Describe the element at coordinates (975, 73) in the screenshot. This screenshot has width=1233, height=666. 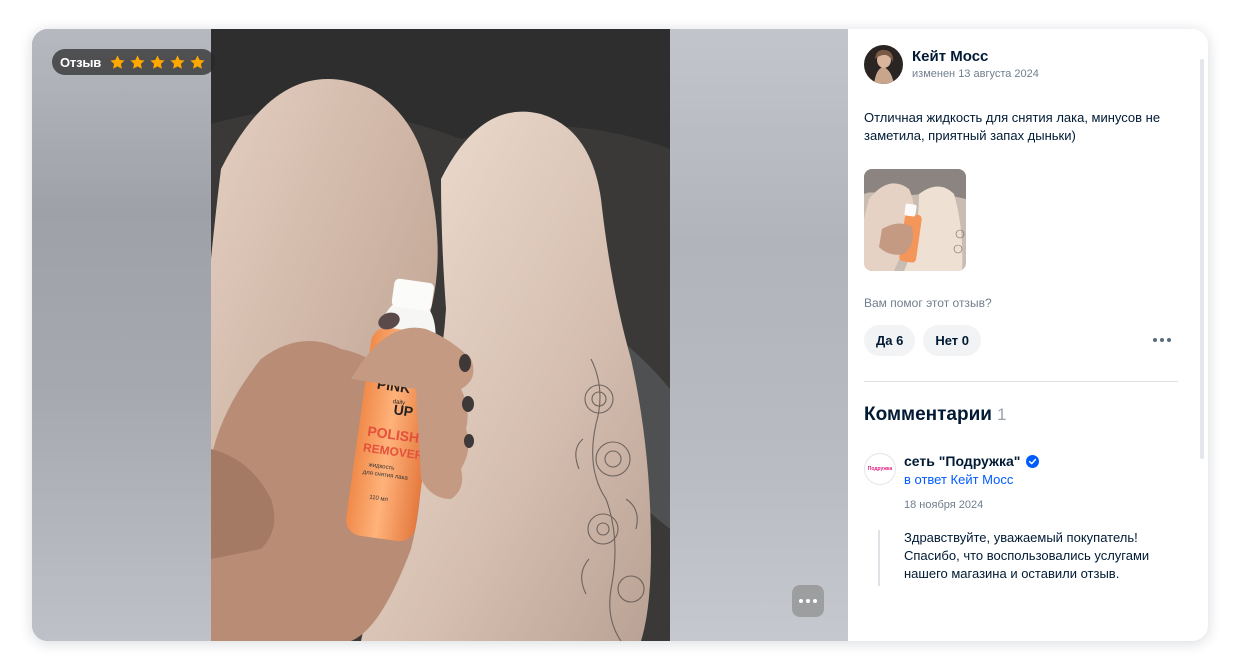
I see `review-edited-date: изменен 13 августа 2024` at that location.